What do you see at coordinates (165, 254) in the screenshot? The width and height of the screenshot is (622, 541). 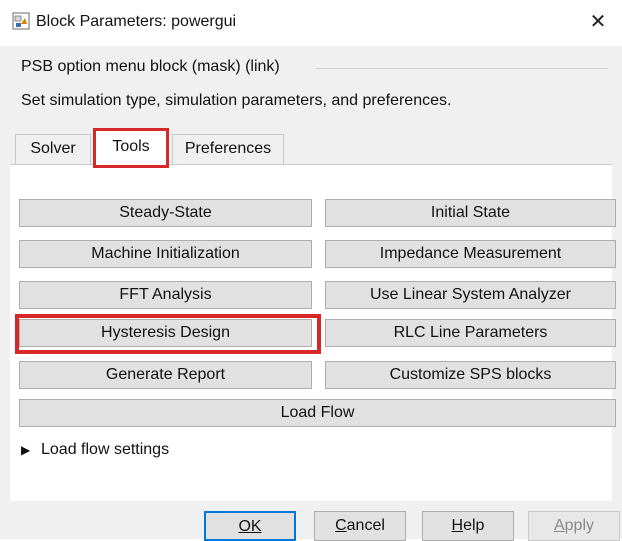 I see `machine-initialization-button: Machine Initialization` at bounding box center [165, 254].